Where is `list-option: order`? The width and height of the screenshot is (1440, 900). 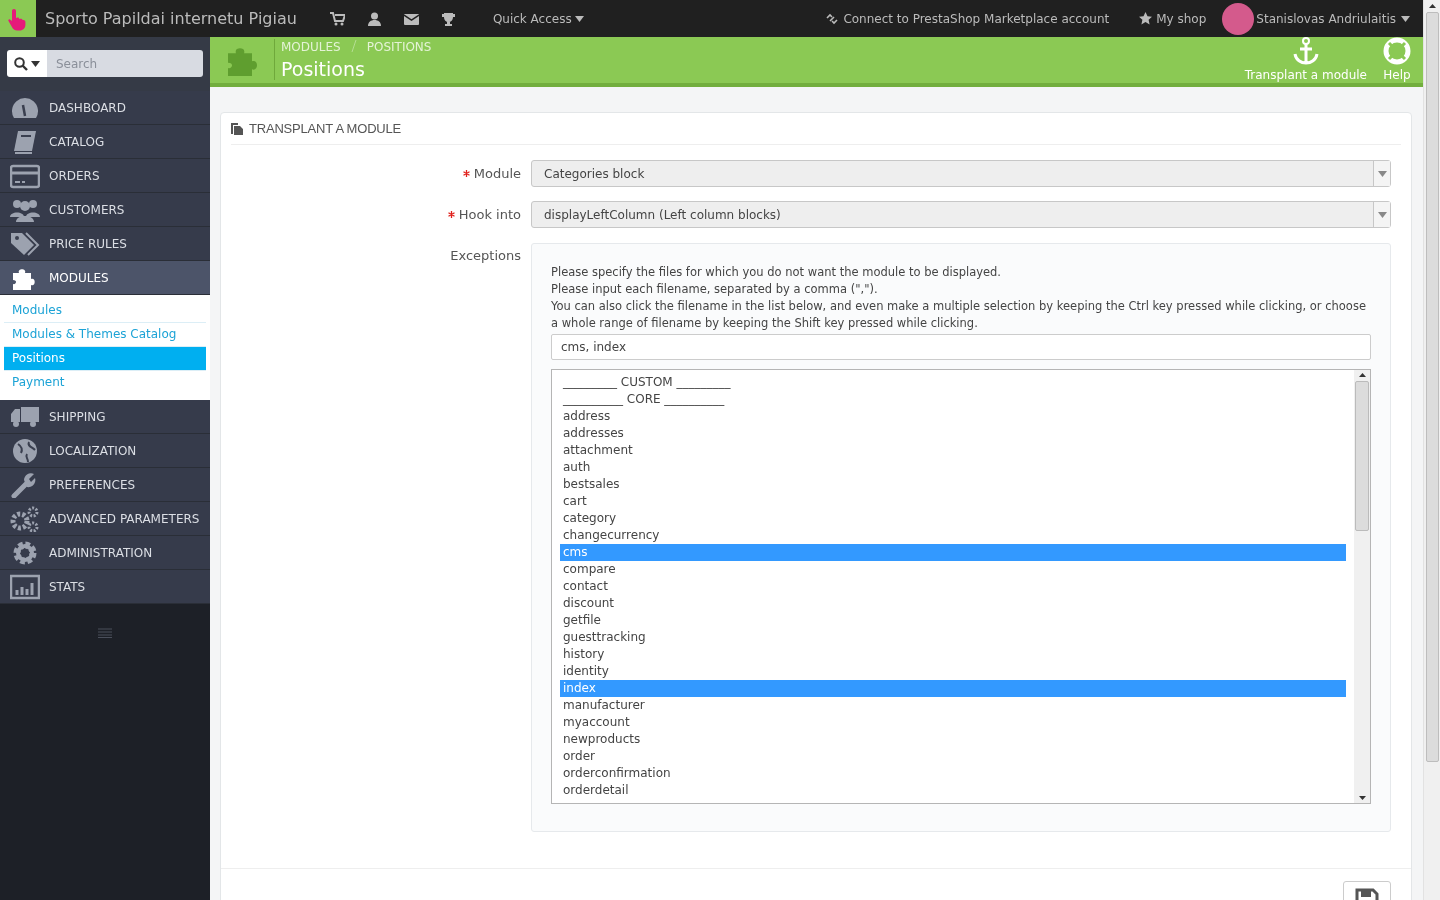
list-option: order is located at coordinates (953, 756).